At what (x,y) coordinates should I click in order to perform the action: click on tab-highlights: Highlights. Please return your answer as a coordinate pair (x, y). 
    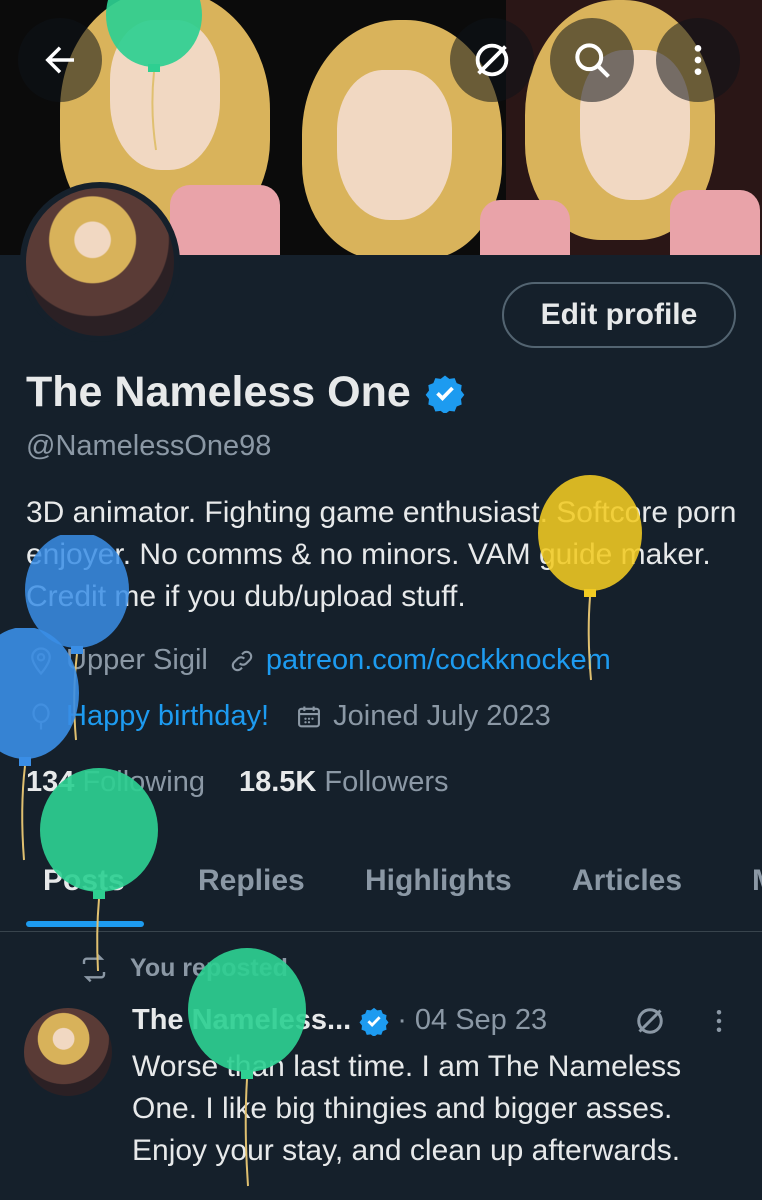
    Looking at the image, I should click on (438, 881).